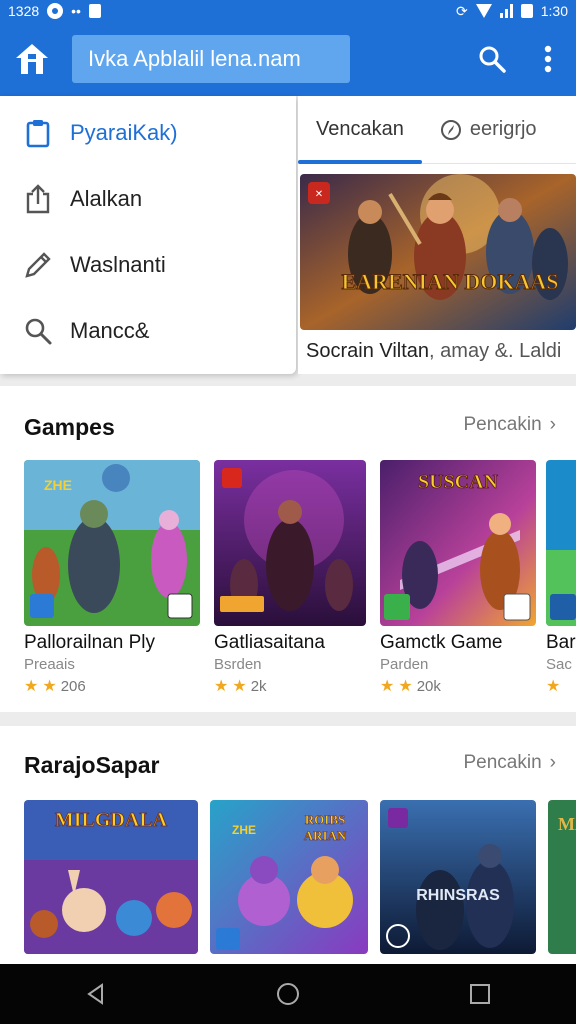 The width and height of the screenshot is (576, 1024). What do you see at coordinates (554, 11) in the screenshot?
I see `status-time-right: 1:30` at bounding box center [554, 11].